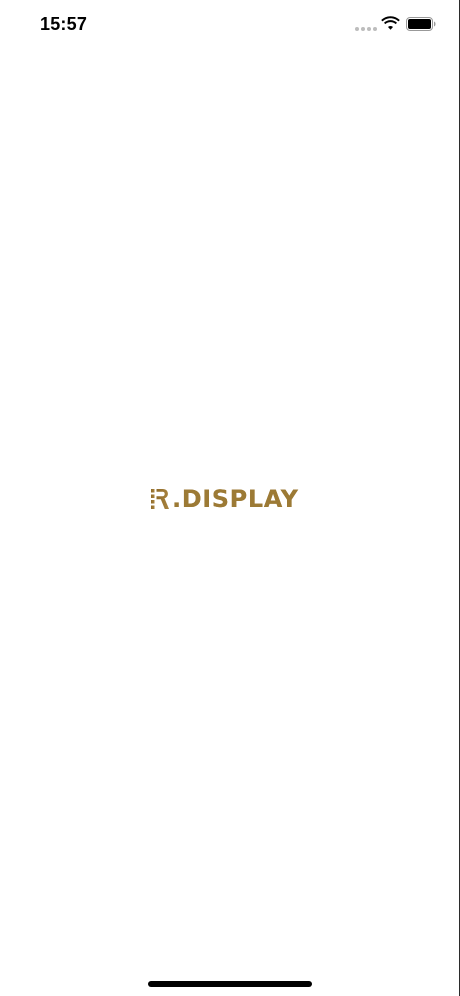 The image size is (460, 996). Describe the element at coordinates (64, 24) in the screenshot. I see `status-time: 15:57` at that location.